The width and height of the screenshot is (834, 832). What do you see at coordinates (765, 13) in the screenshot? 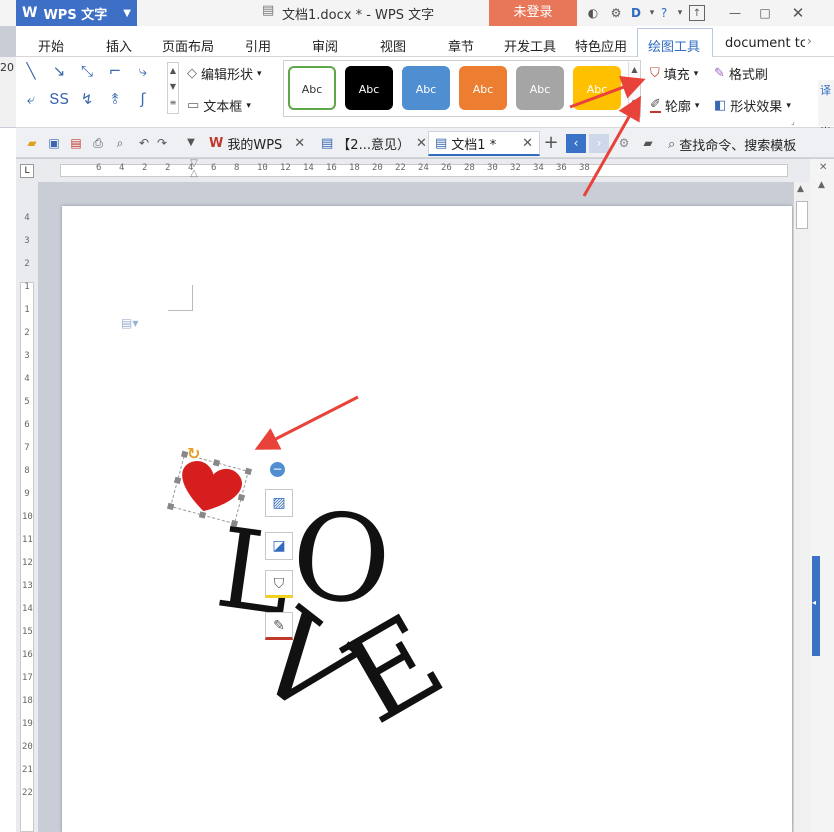
I see `maximize-icon: □` at bounding box center [765, 13].